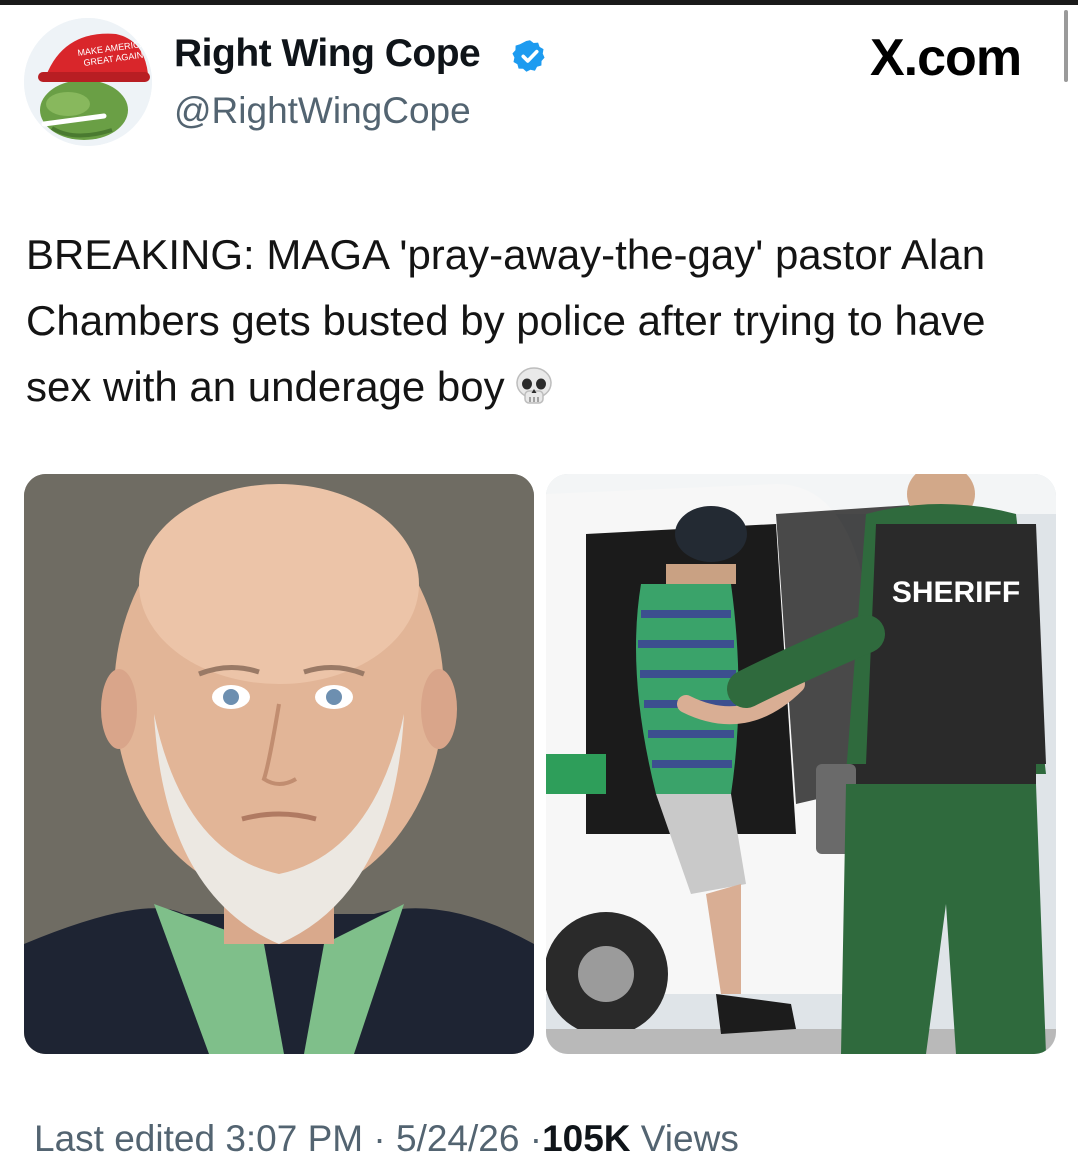 The width and height of the screenshot is (1078, 1176). What do you see at coordinates (457, 1138) in the screenshot?
I see `post-date: 5/24/26` at bounding box center [457, 1138].